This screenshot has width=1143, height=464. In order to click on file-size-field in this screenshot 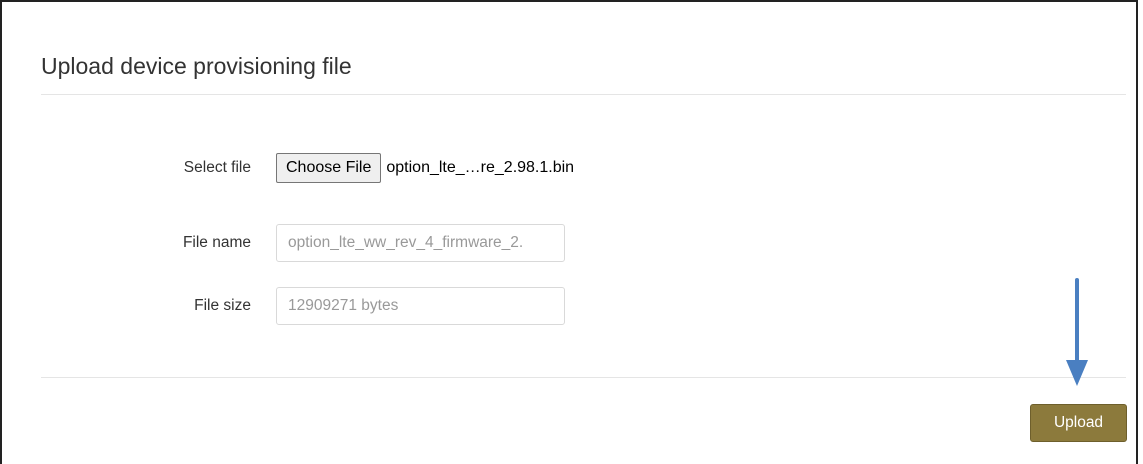, I will do `click(420, 306)`.